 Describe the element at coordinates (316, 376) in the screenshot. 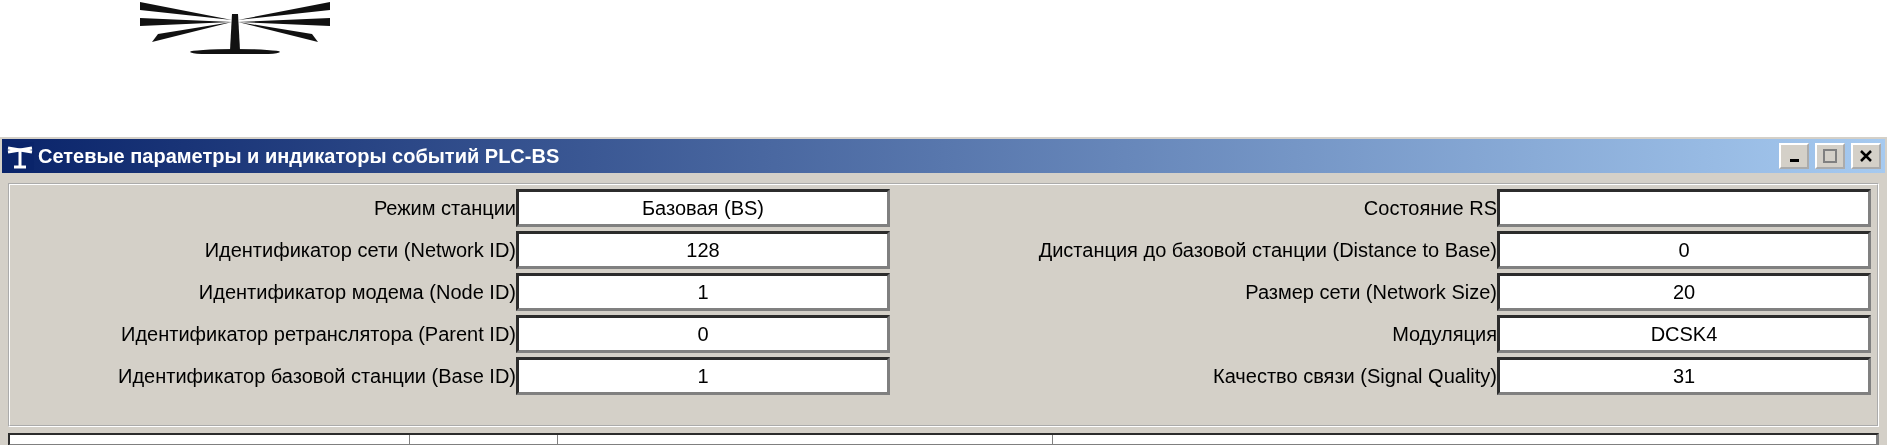

I see `field-label: Идентификатор базовой станции (Base ID)` at that location.